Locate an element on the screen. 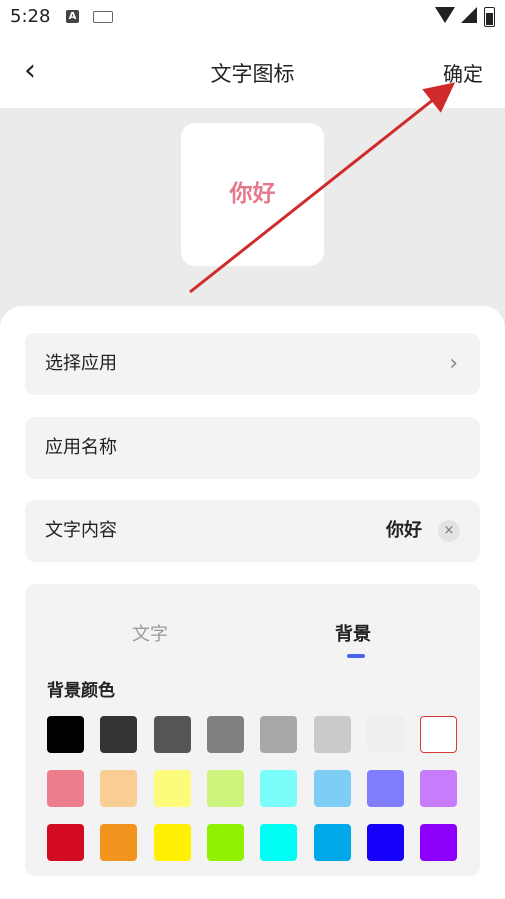  text-content-label: 文字内容 is located at coordinates (81, 530).